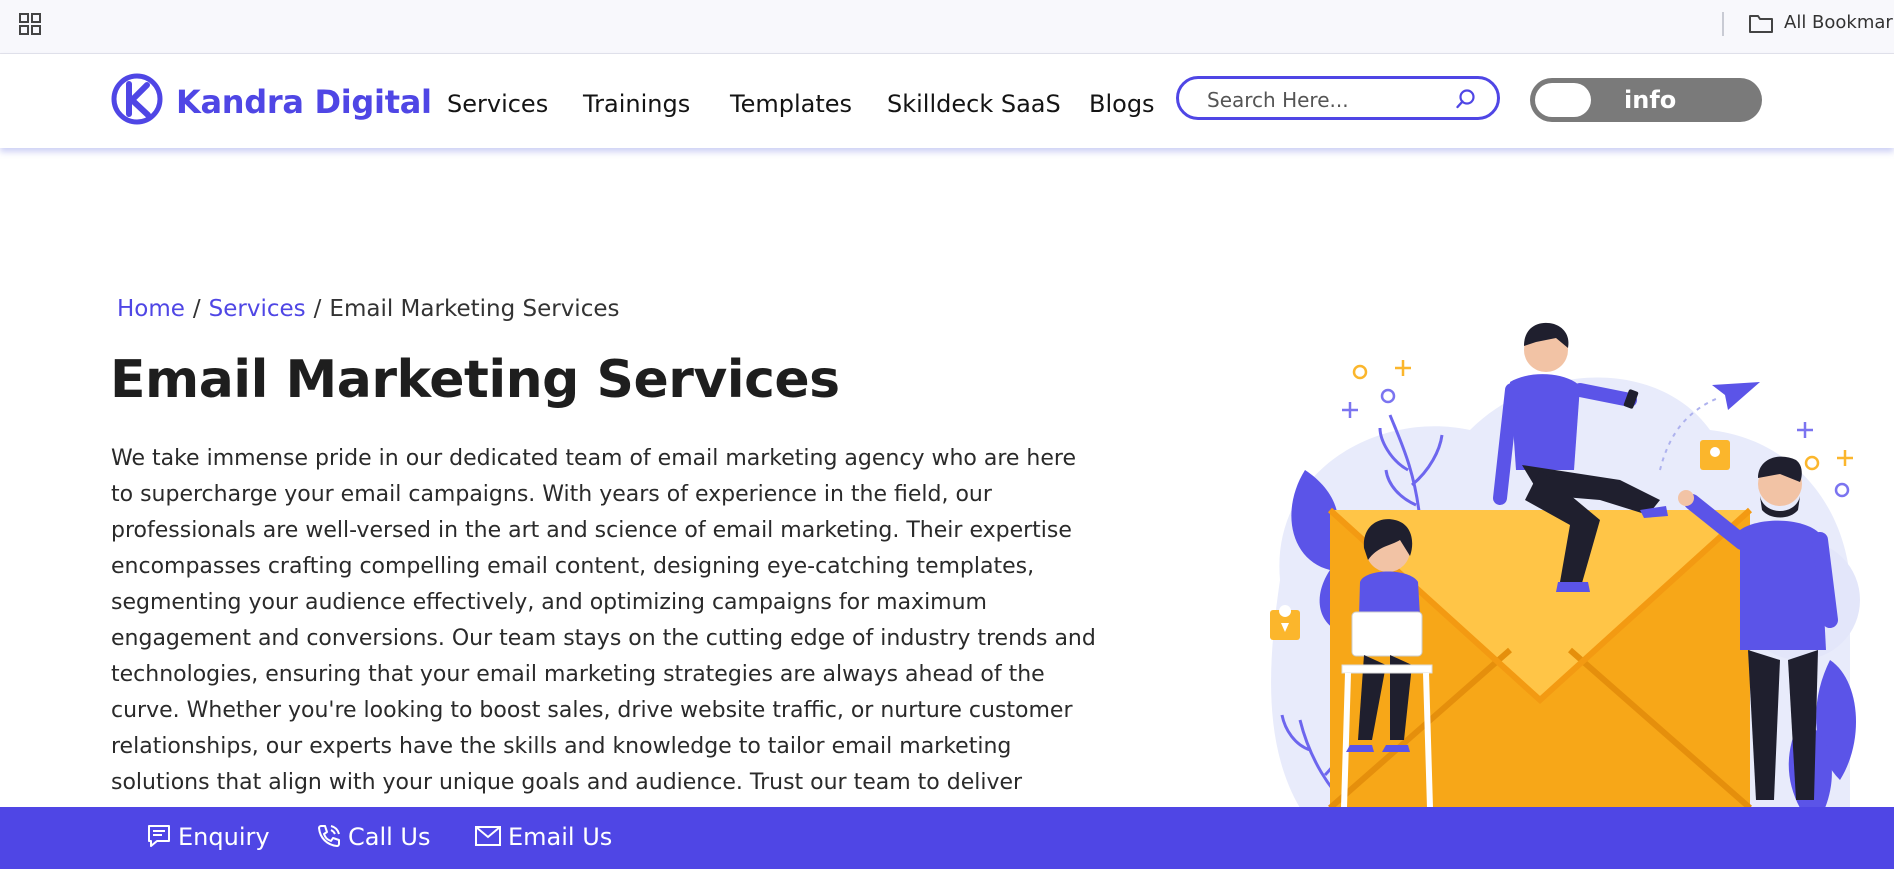  What do you see at coordinates (947, 27) in the screenshot?
I see `bookmarks-bar: All Bookmarks` at bounding box center [947, 27].